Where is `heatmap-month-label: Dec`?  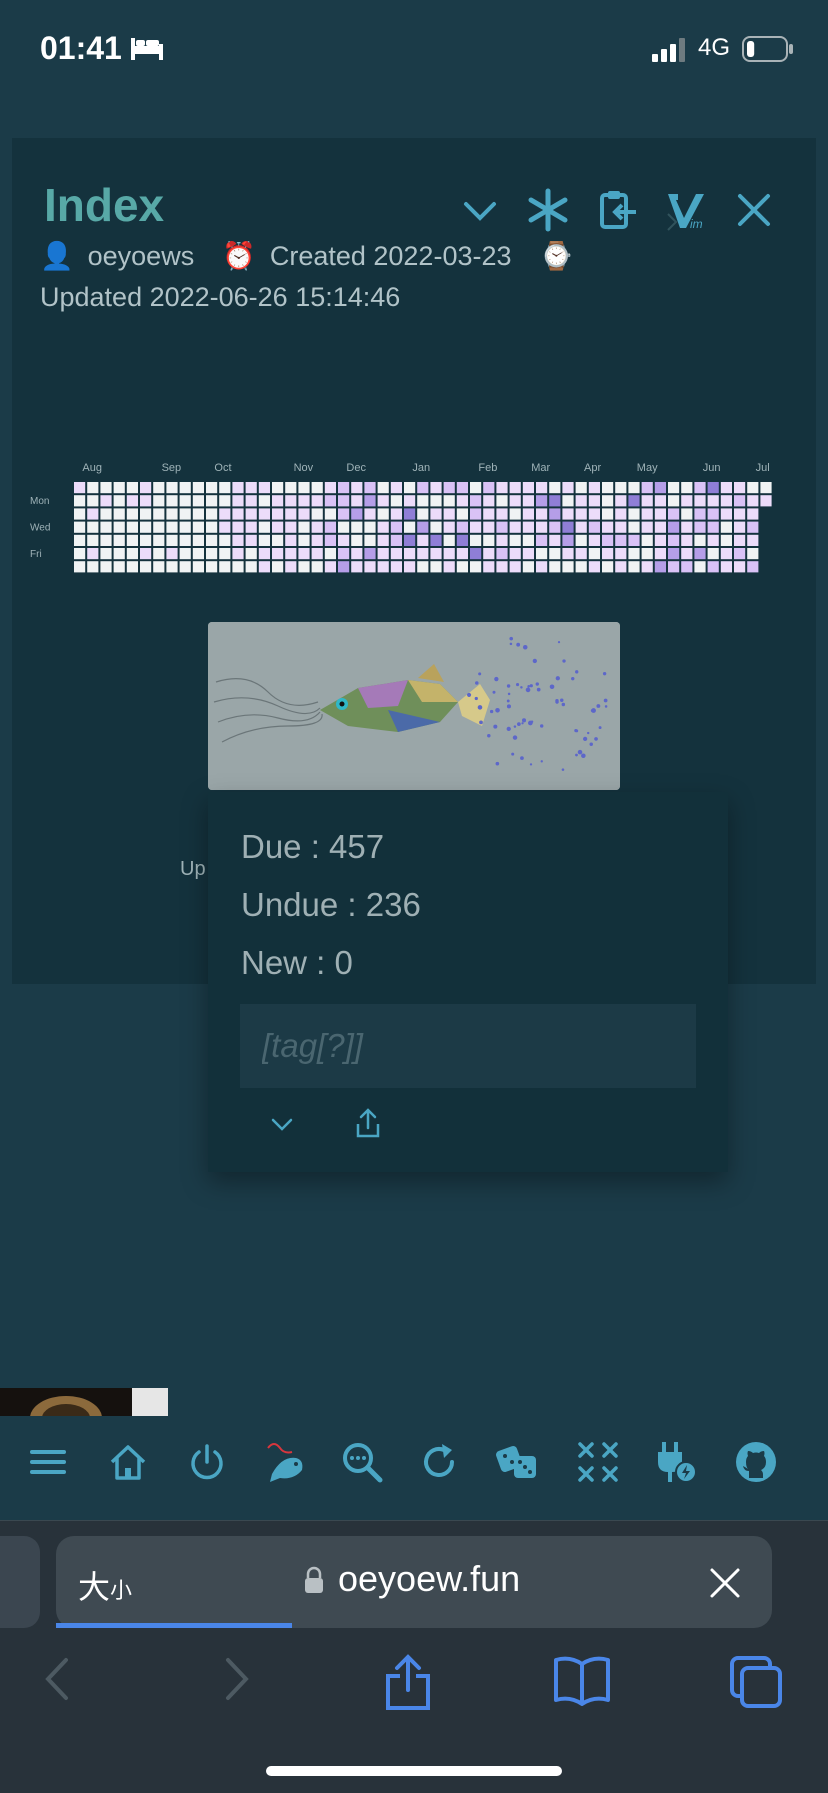
heatmap-month-label: Dec is located at coordinates (356, 468).